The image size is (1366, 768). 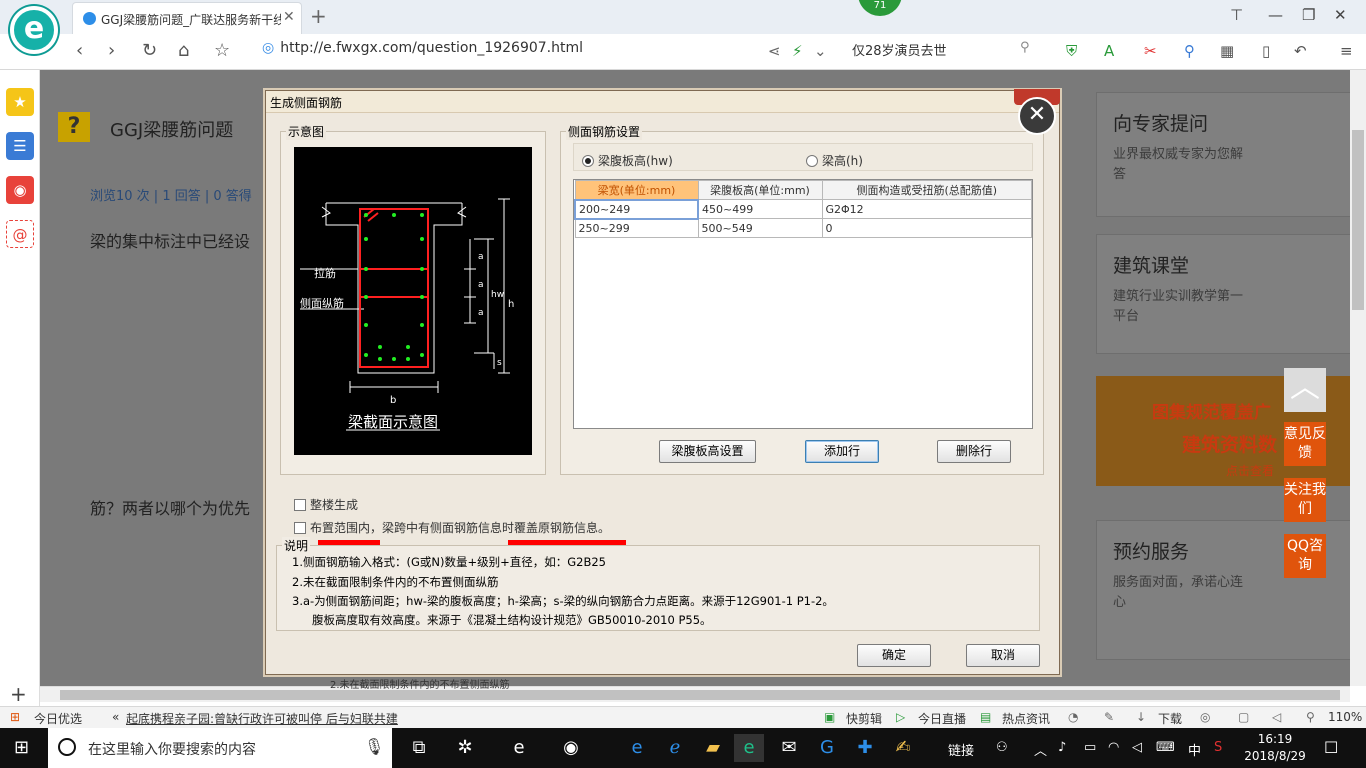 I want to click on forward-icon: ›, so click(x=111, y=50).